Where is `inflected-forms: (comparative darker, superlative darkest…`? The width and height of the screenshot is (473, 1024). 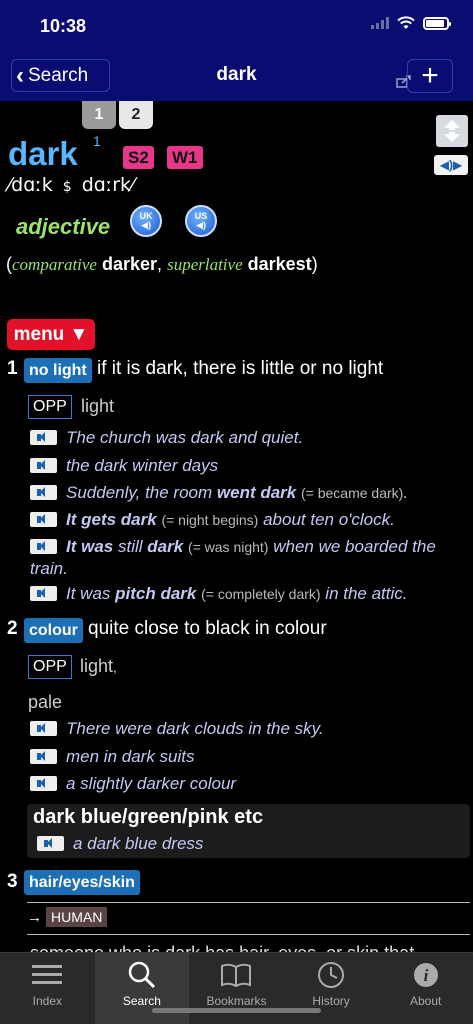 inflected-forms: (comparative darker, superlative darkest… is located at coordinates (162, 264).